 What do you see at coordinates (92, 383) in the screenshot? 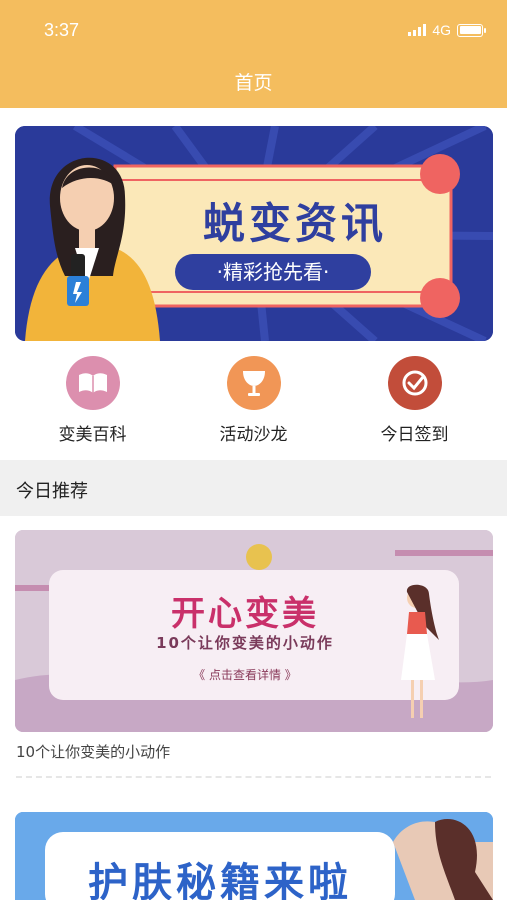
I see `book-icon` at bounding box center [92, 383].